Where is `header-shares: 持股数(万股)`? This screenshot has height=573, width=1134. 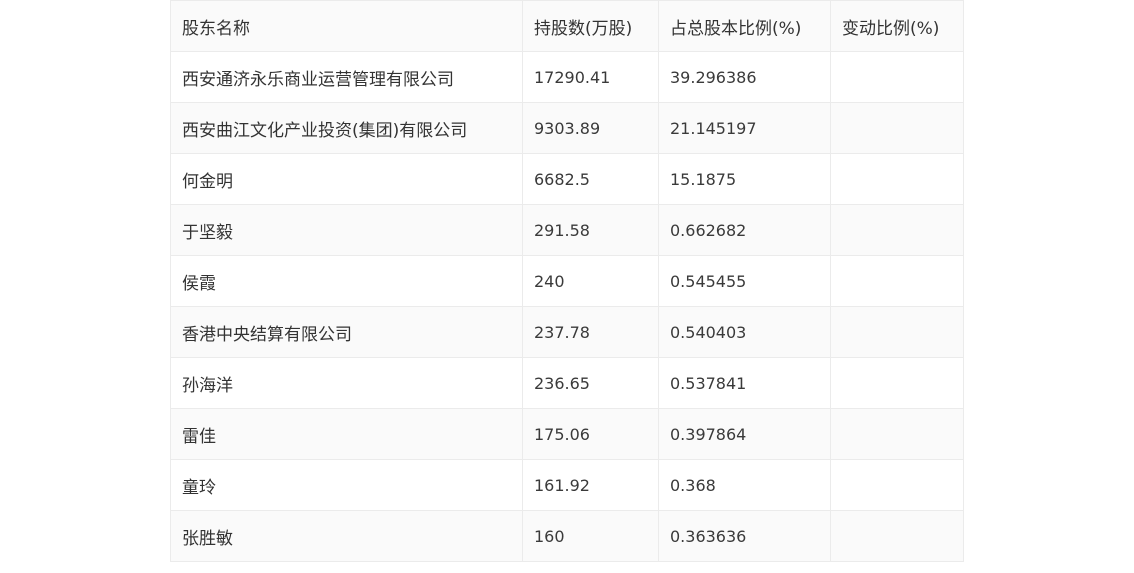 header-shares: 持股数(万股) is located at coordinates (590, 26).